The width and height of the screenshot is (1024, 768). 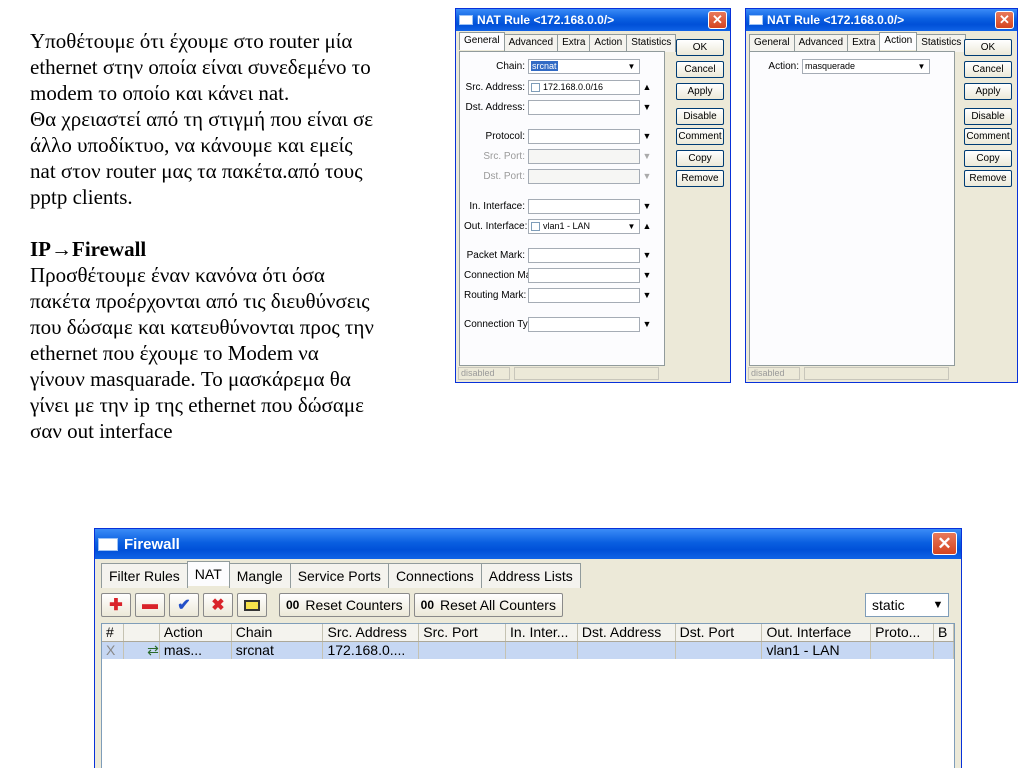 I want to click on add-button: ✚, so click(x=116, y=605).